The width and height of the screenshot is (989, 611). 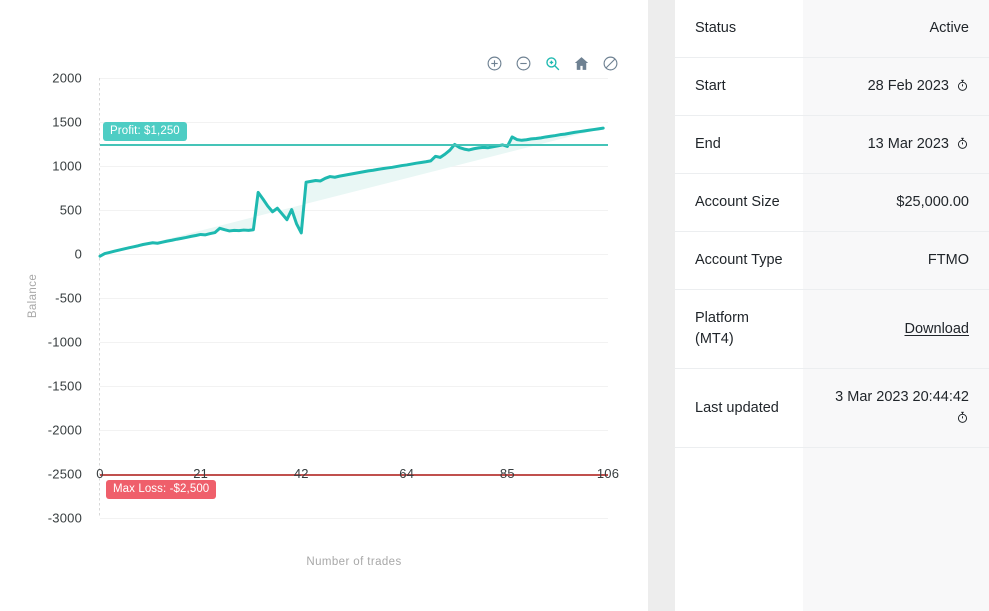 I want to click on info-row-value: FTMO, so click(x=896, y=260).